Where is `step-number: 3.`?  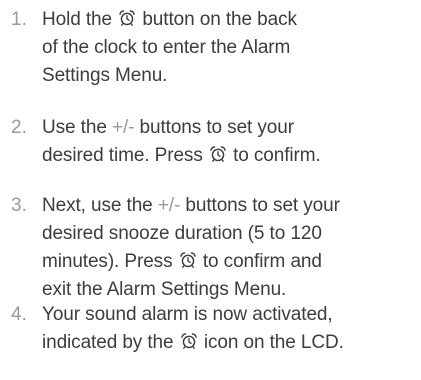
step-number: 3. is located at coordinates (19, 205).